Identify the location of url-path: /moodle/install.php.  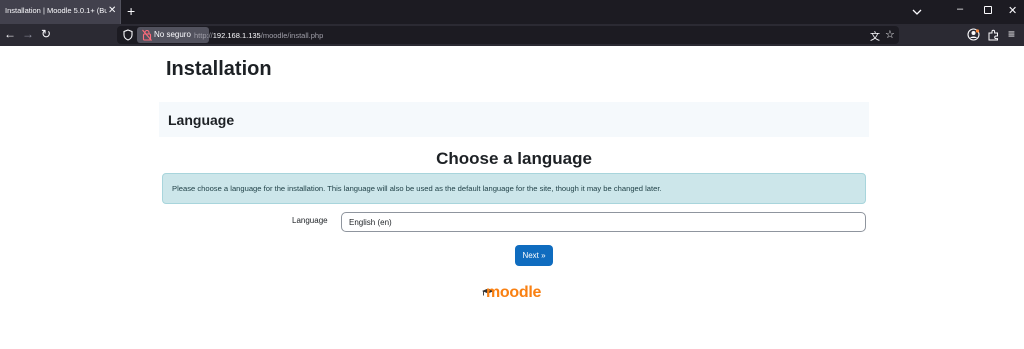
(292, 35).